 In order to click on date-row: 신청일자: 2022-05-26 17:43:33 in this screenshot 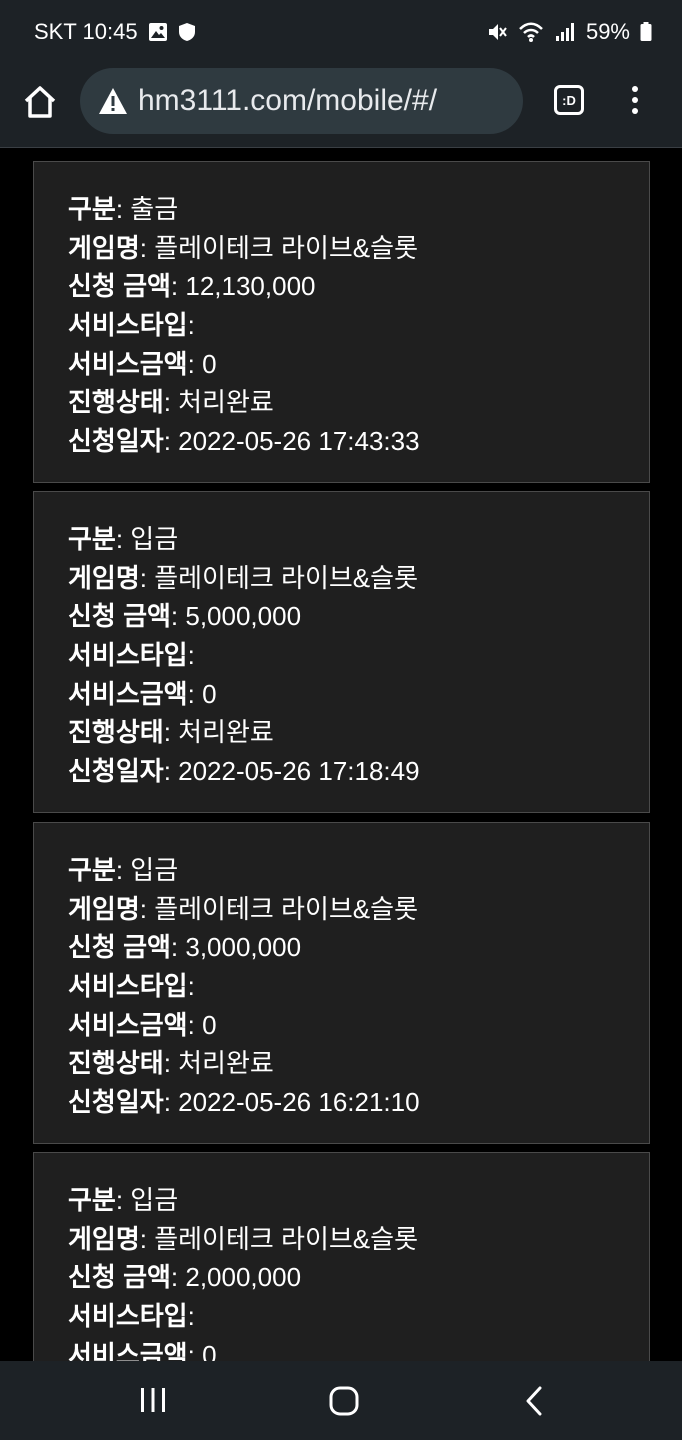, I will do `click(244, 441)`.